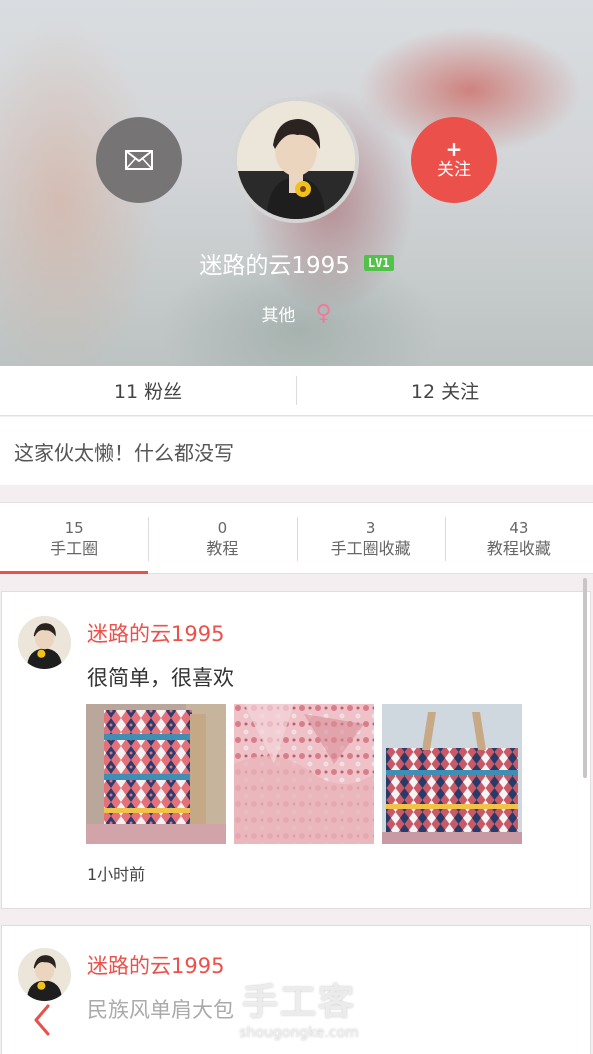  Describe the element at coordinates (454, 170) in the screenshot. I see `follow-label: 关注` at that location.